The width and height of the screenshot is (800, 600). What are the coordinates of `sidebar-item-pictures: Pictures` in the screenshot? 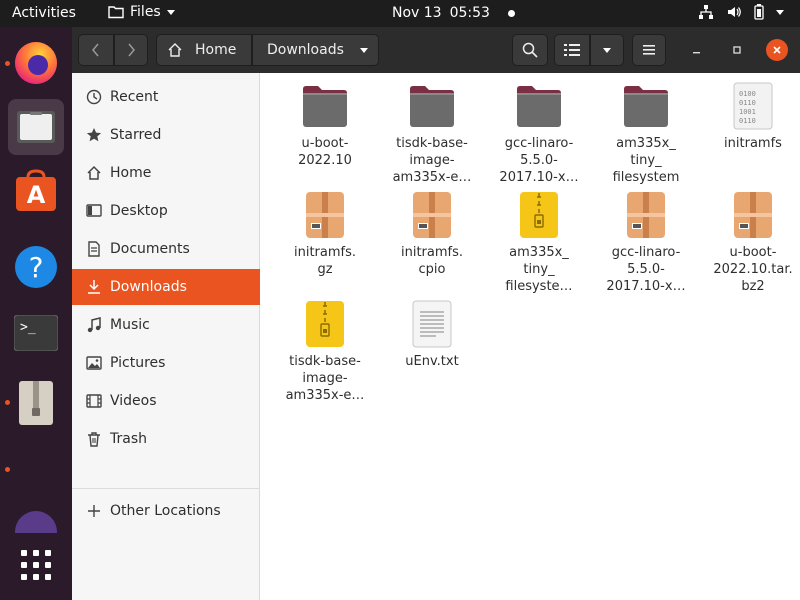 It's located at (166, 363).